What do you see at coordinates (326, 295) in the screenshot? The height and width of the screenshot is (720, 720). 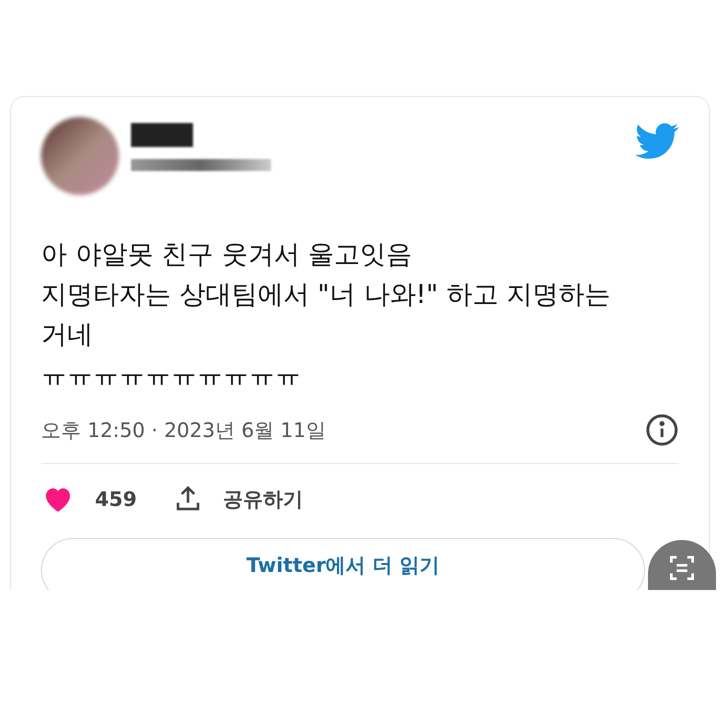 I see `tweet-text-line: 지명타자는 상대팀에서 "너 나와!" 하고 지명하는` at bounding box center [326, 295].